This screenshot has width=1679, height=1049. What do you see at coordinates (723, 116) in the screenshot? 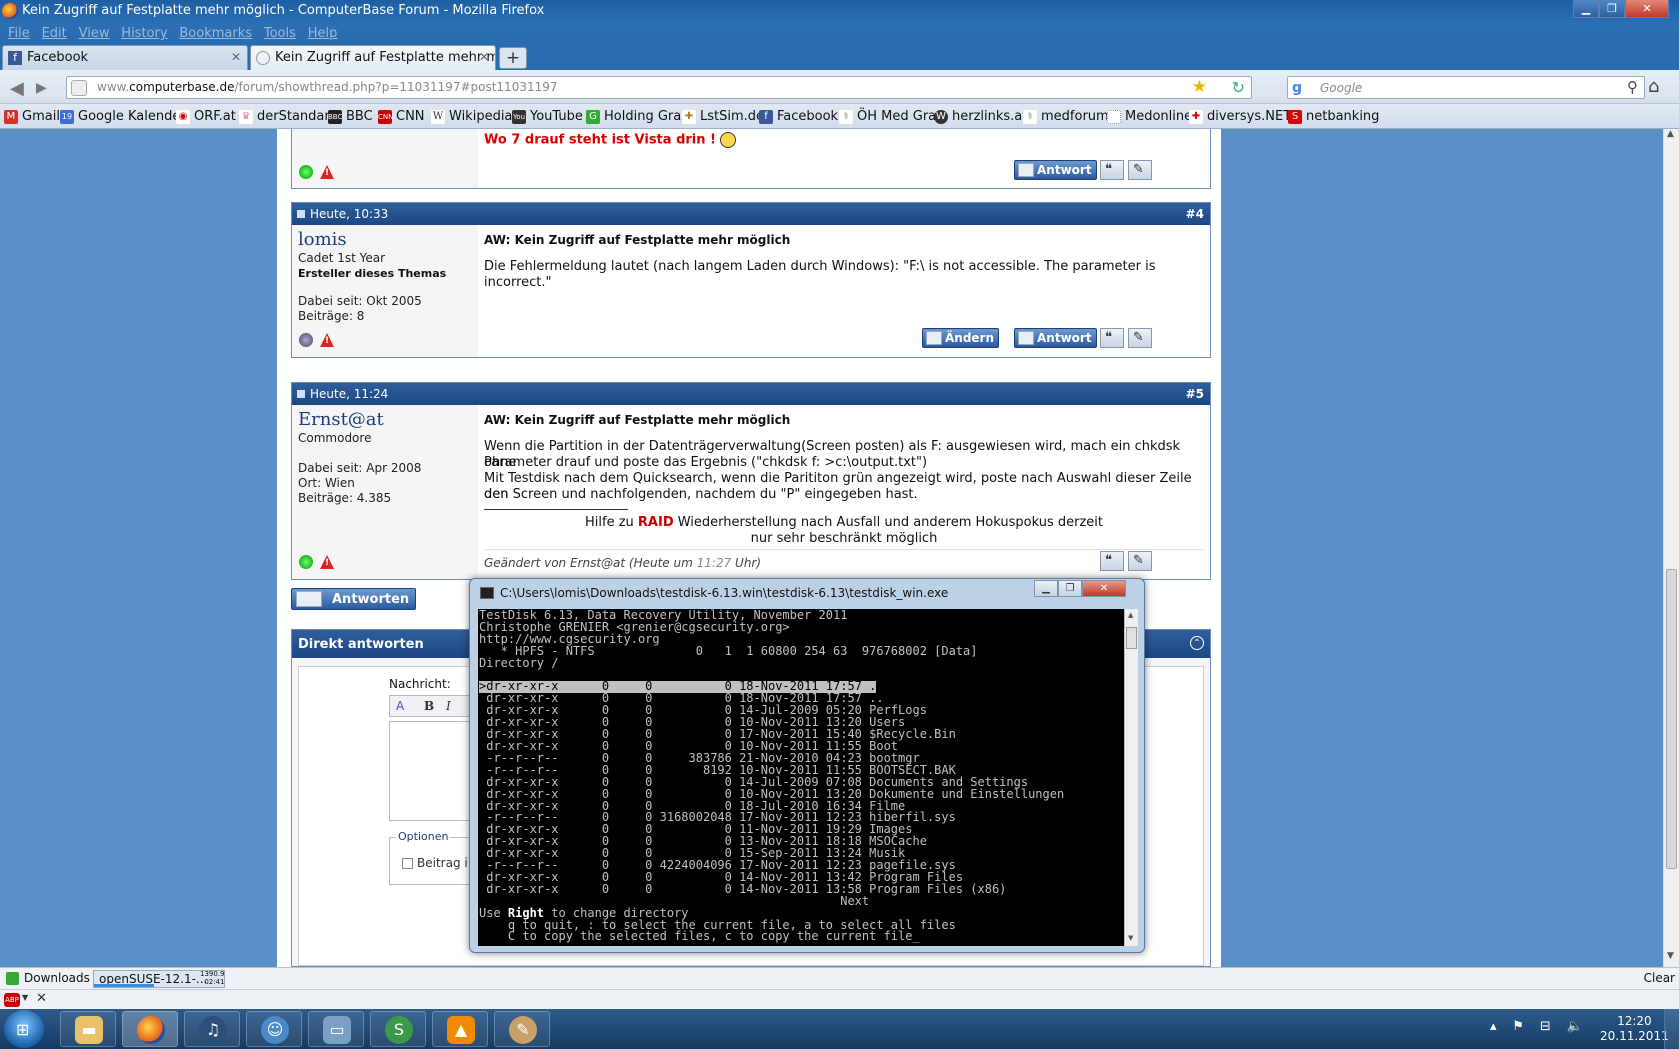
I see `bookmark-lstsim: ✚ LstSim.de` at bounding box center [723, 116].